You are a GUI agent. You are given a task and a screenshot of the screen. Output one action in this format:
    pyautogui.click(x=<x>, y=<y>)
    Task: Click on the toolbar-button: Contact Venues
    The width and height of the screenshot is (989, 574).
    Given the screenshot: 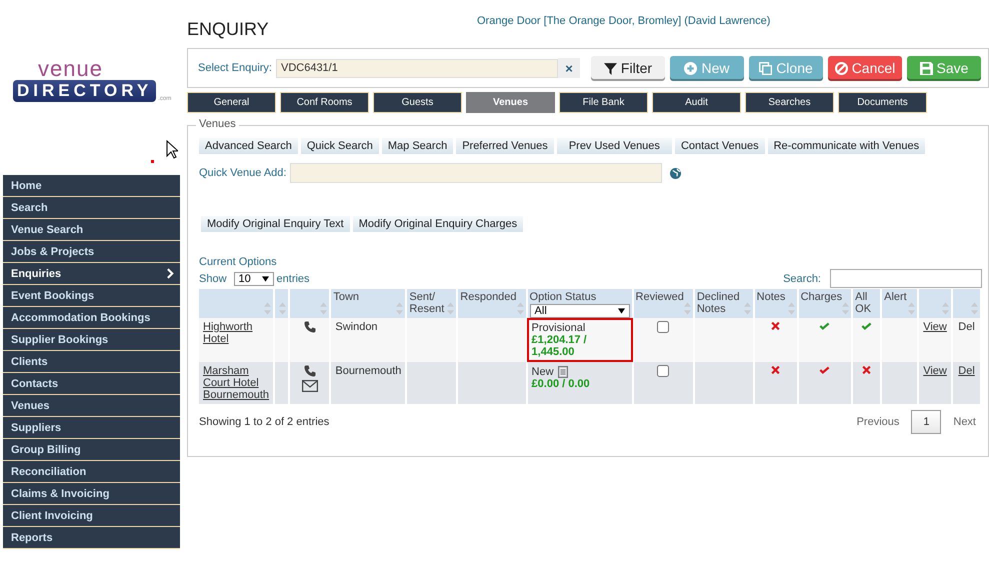 What is the action you would take?
    pyautogui.click(x=719, y=146)
    